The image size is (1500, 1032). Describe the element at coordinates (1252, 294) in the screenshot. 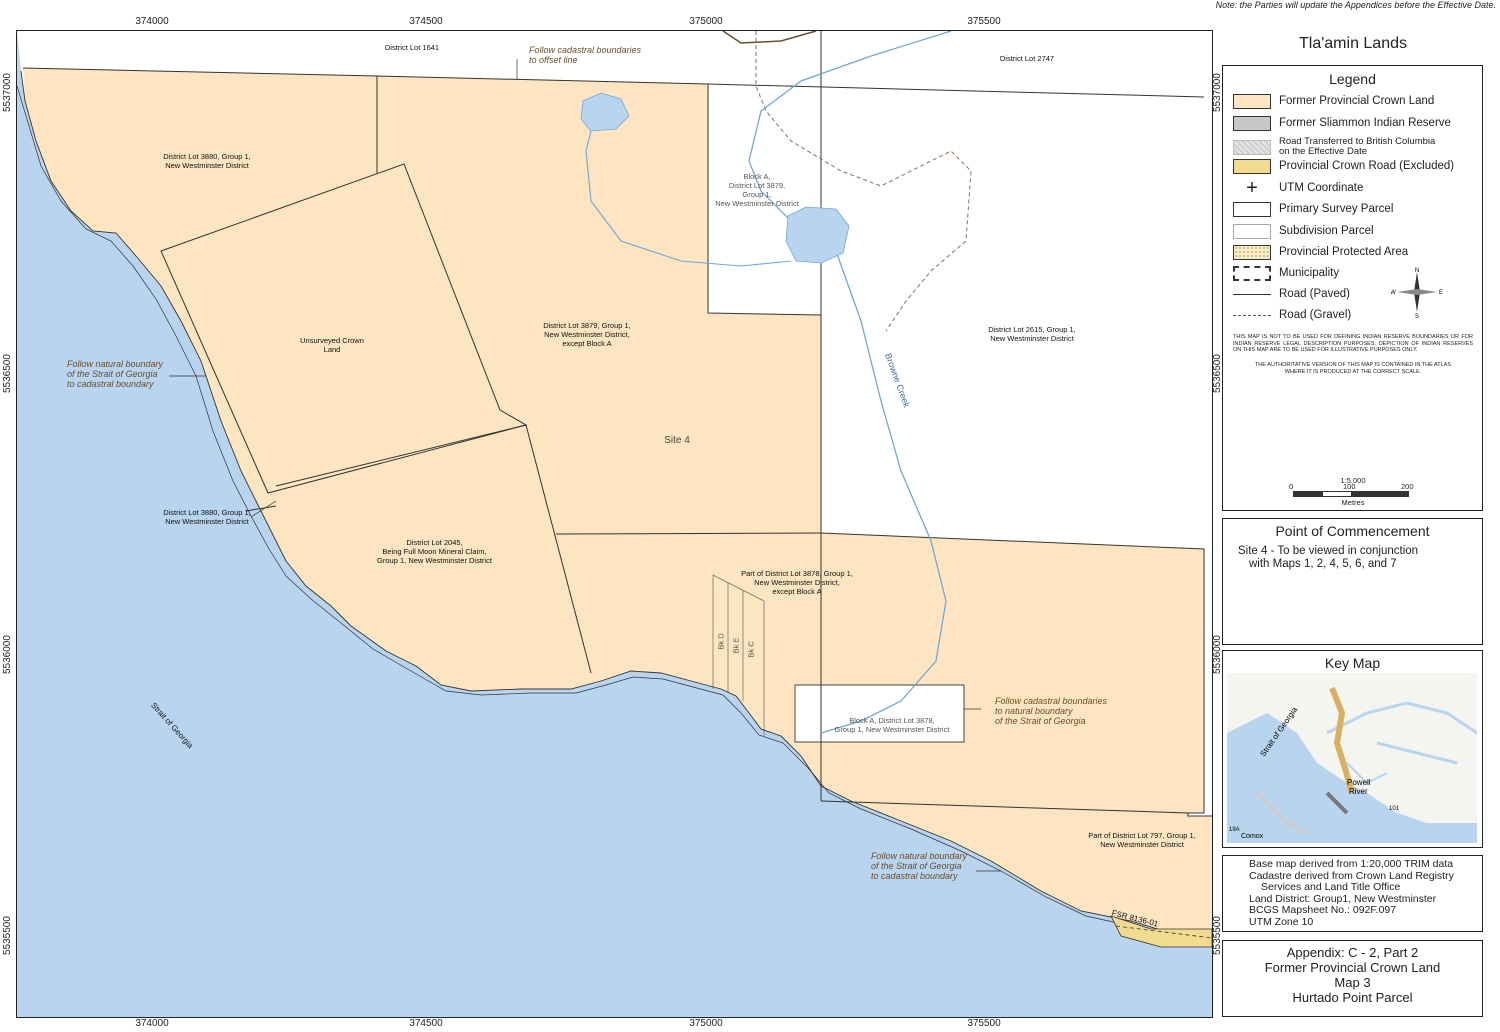

I see `paved-road-line` at that location.